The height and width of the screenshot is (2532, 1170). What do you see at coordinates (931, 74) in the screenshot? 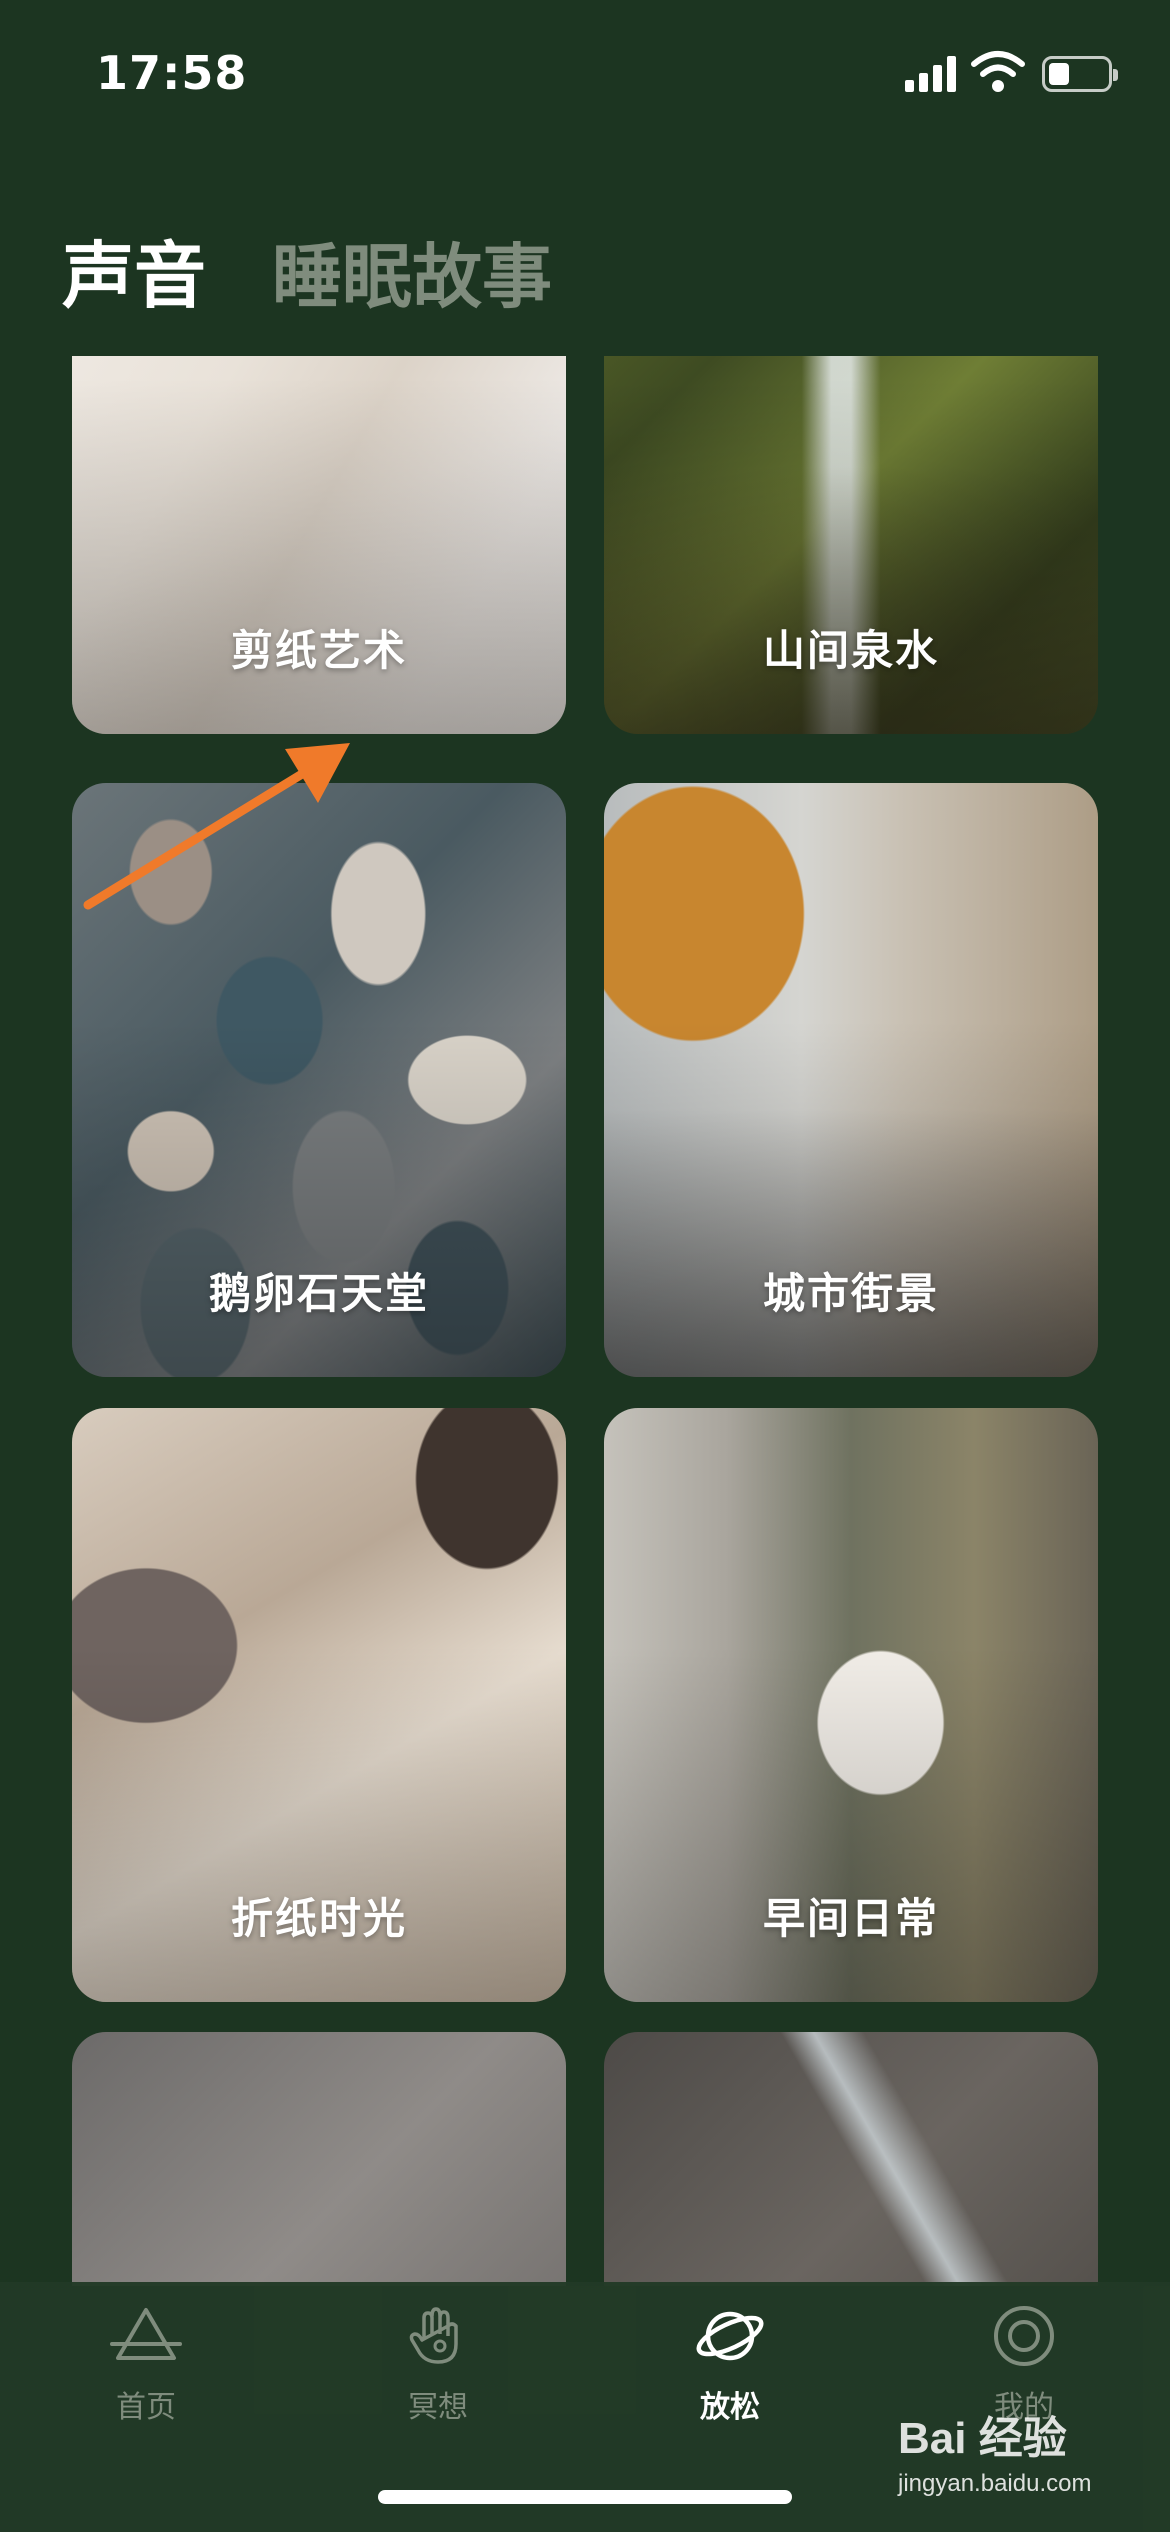
I see `signal-bars-icon` at bounding box center [931, 74].